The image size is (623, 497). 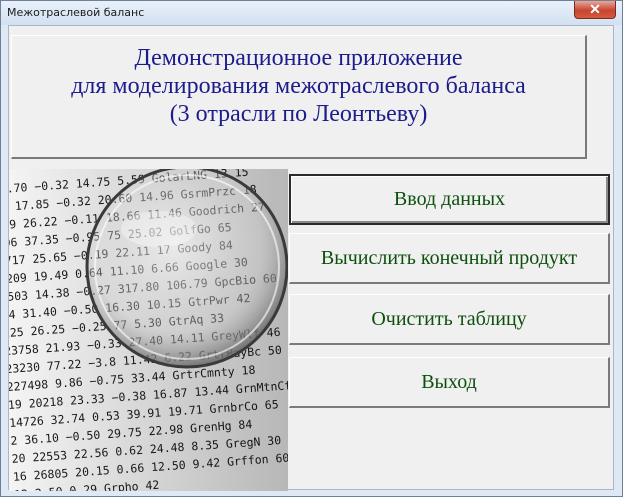 I want to click on clear-label: Очистить таблицу, so click(x=449, y=318).